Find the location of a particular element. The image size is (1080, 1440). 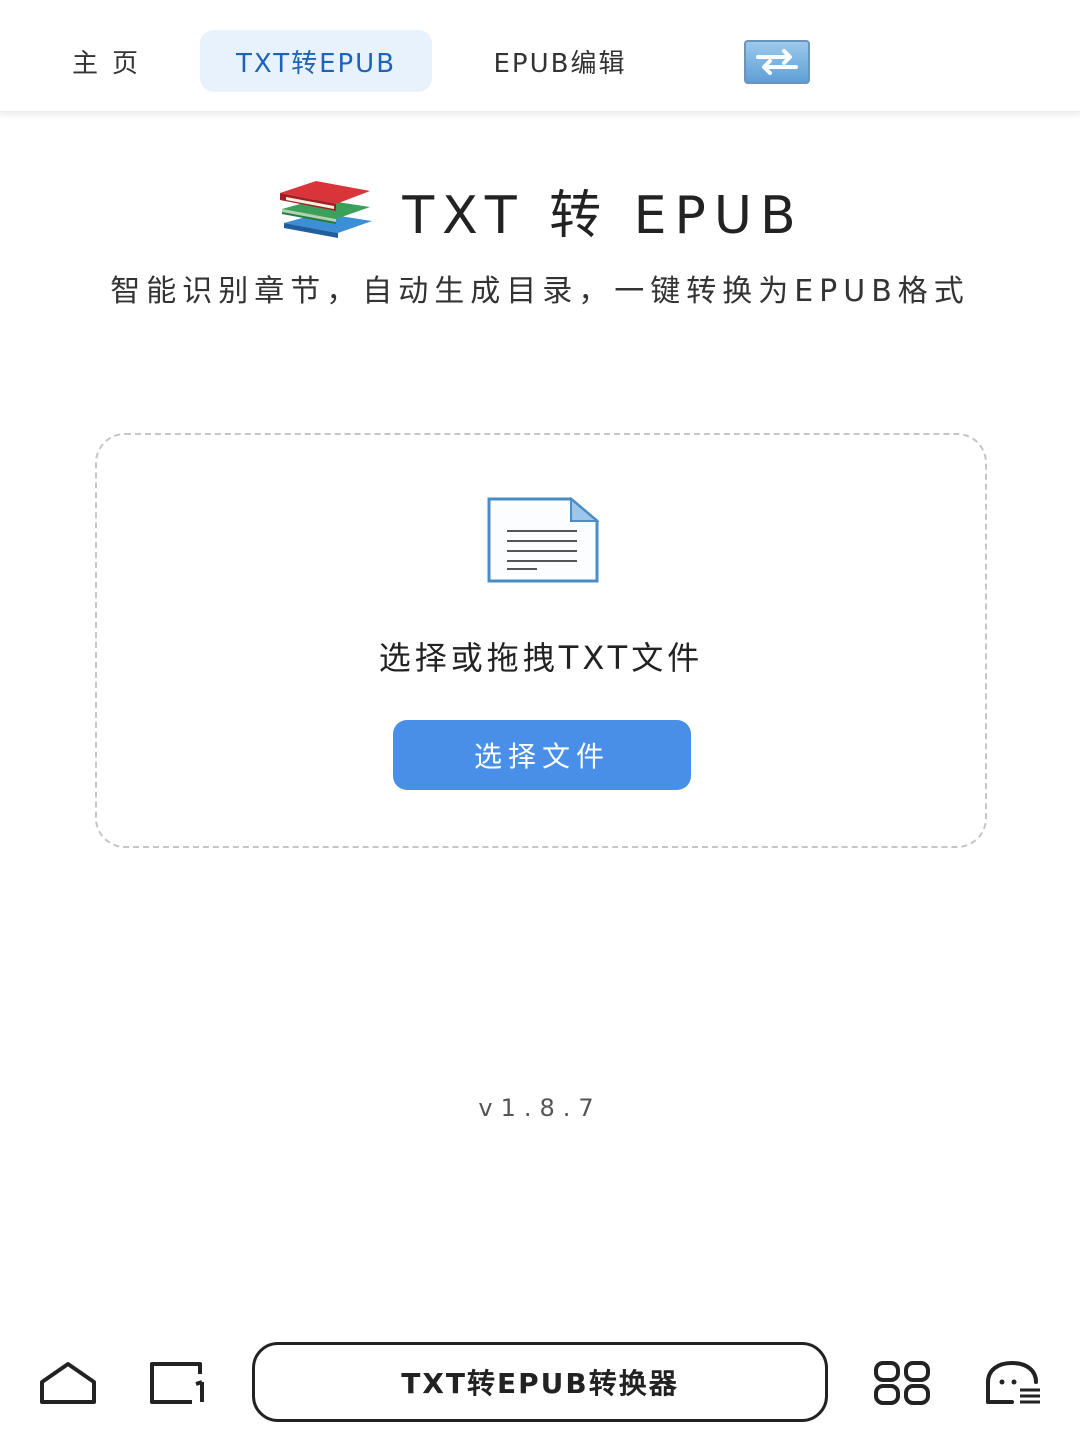

home-icon is located at coordinates (68, 1385).